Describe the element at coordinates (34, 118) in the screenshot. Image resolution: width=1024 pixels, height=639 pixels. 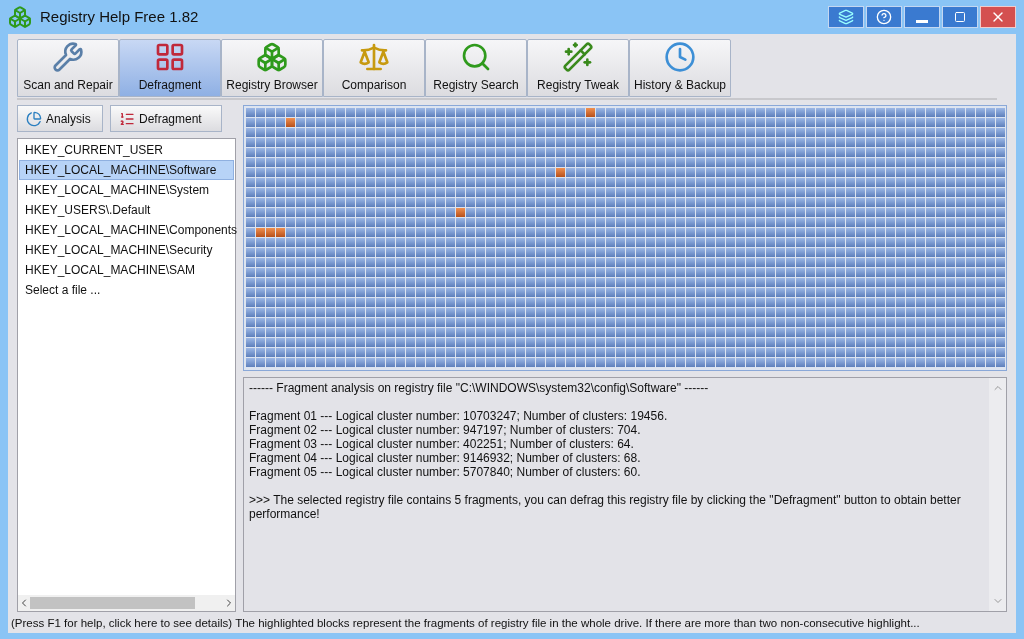
I see `chart-icon` at that location.